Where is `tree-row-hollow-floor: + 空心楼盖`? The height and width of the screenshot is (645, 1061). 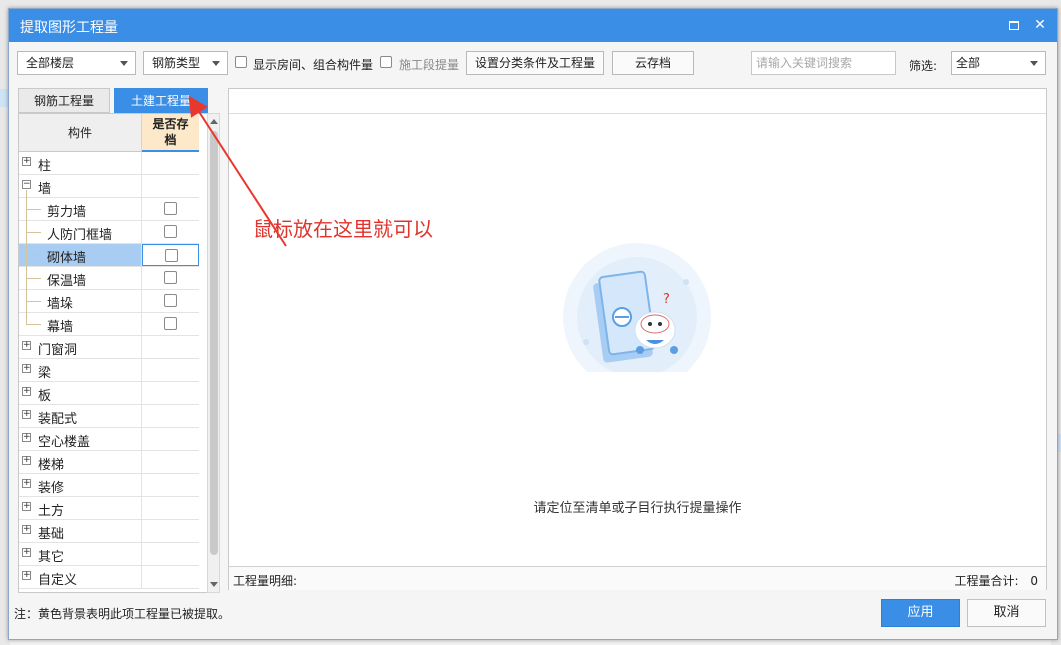
tree-row-hollow-floor: + 空心楼盖 is located at coordinates (109, 439).